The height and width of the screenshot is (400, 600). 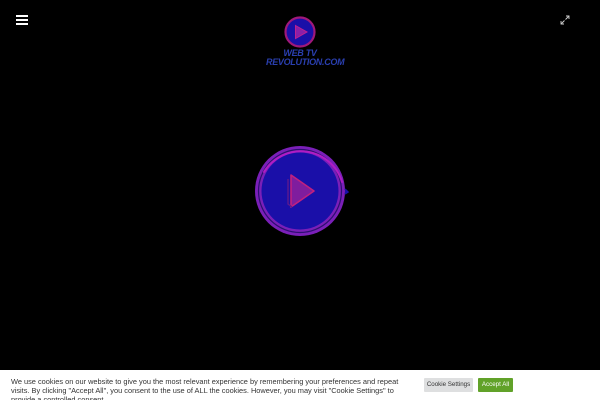 What do you see at coordinates (495, 385) in the screenshot?
I see `accept-all-button: Accept All` at bounding box center [495, 385].